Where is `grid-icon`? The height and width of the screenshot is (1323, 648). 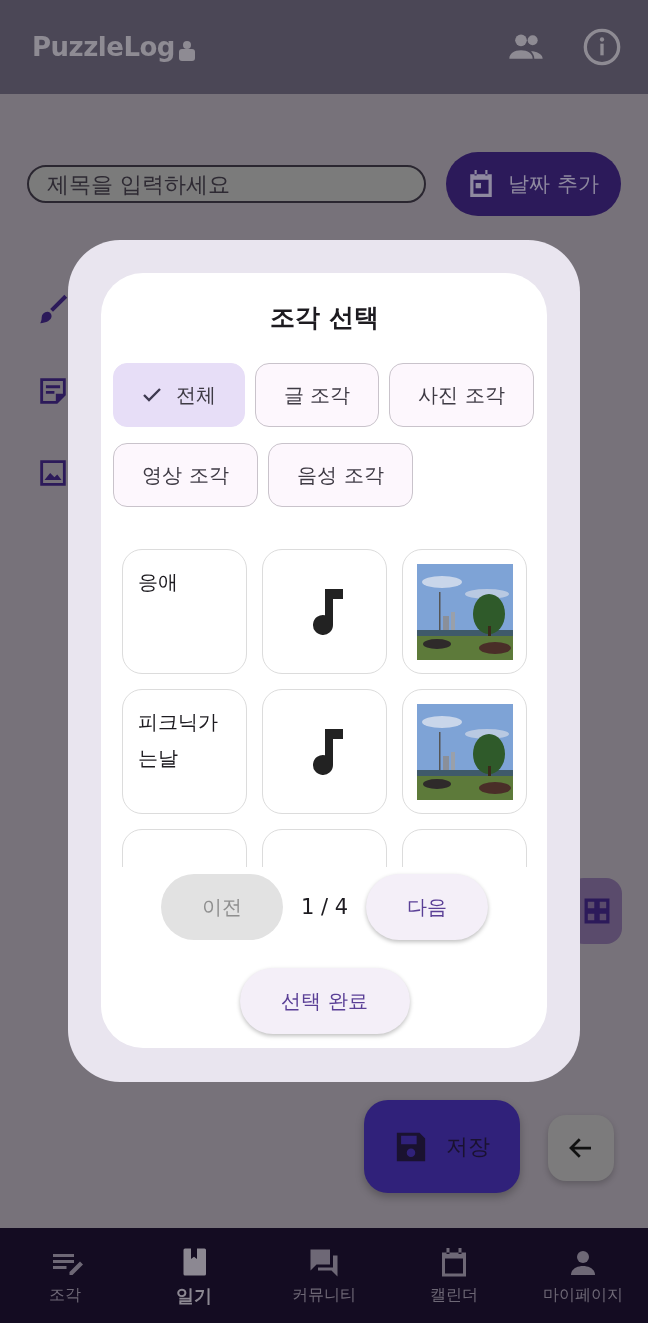 grid-icon is located at coordinates (597, 911).